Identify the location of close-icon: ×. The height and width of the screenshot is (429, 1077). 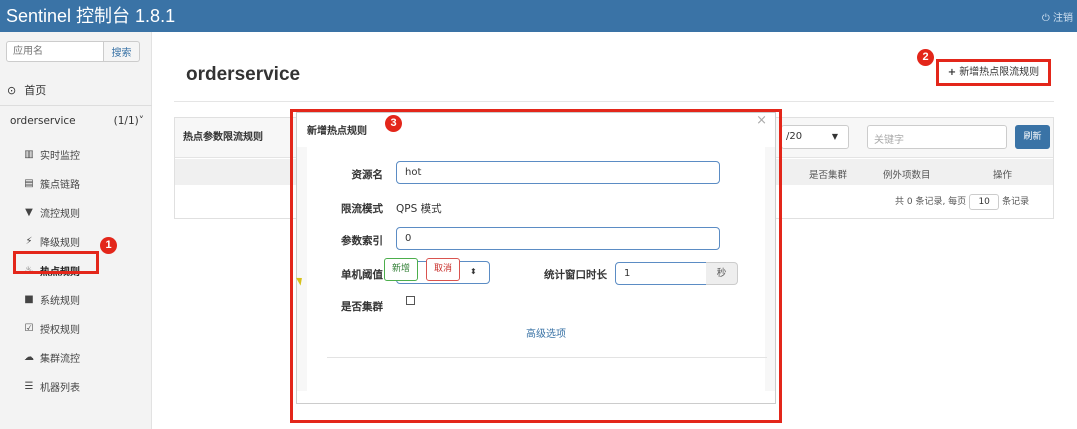
(761, 120).